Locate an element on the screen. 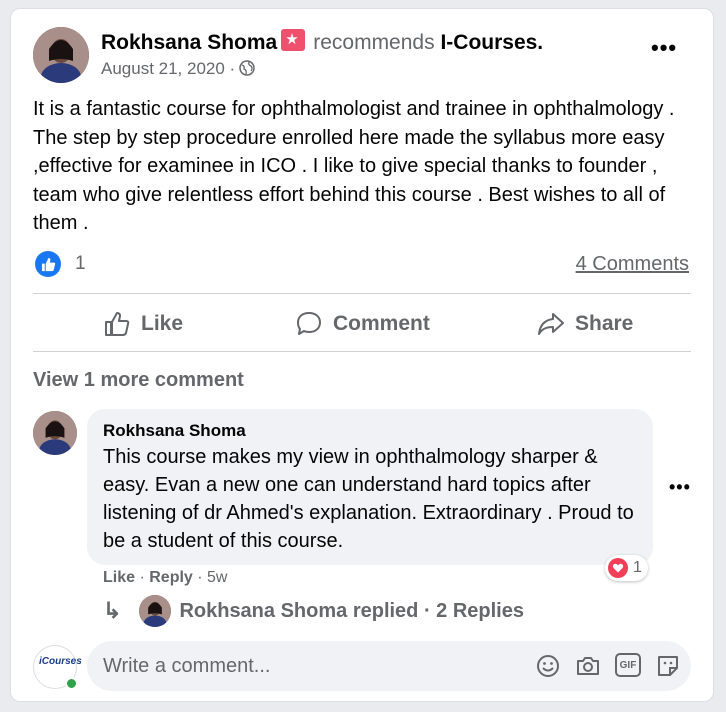  author-name: Rokhsana Shoma is located at coordinates (189, 42).